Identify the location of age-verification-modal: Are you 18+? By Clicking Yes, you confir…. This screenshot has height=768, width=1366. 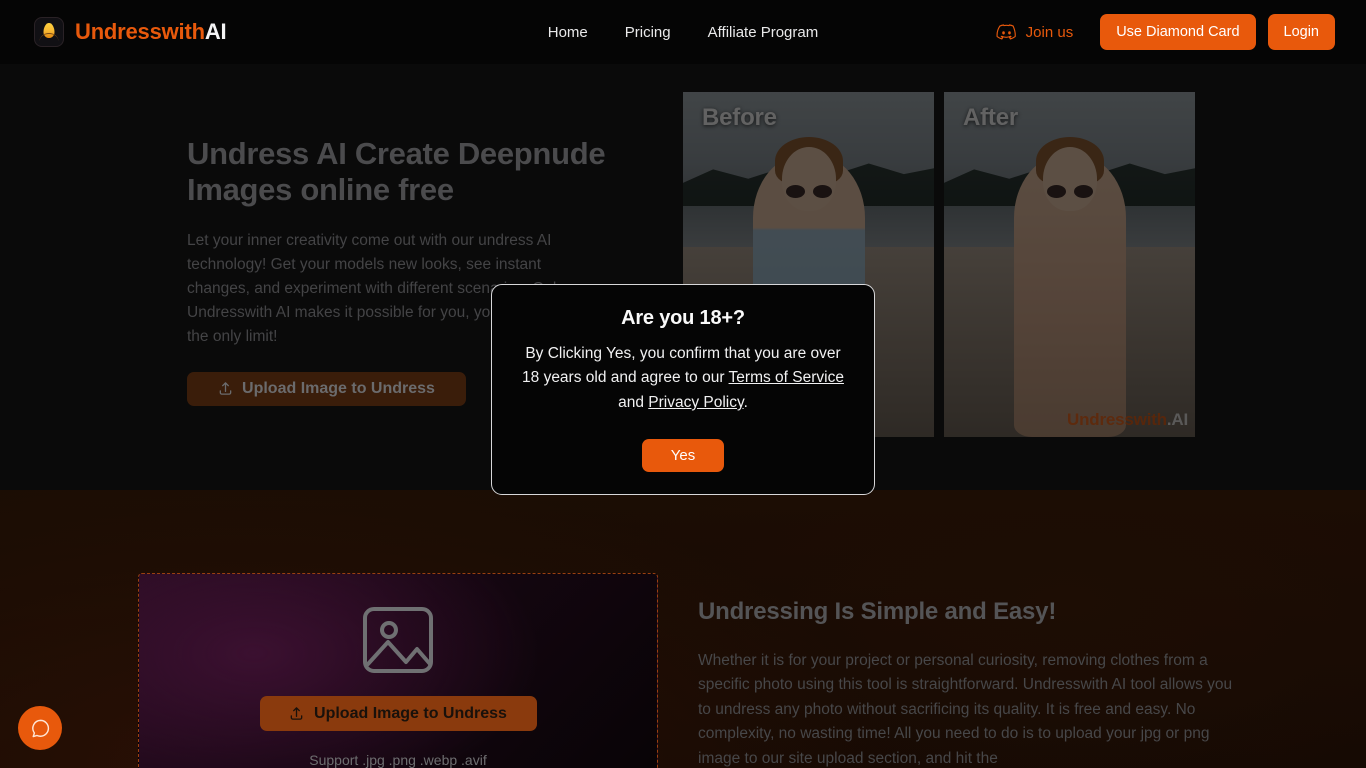
(683, 390).